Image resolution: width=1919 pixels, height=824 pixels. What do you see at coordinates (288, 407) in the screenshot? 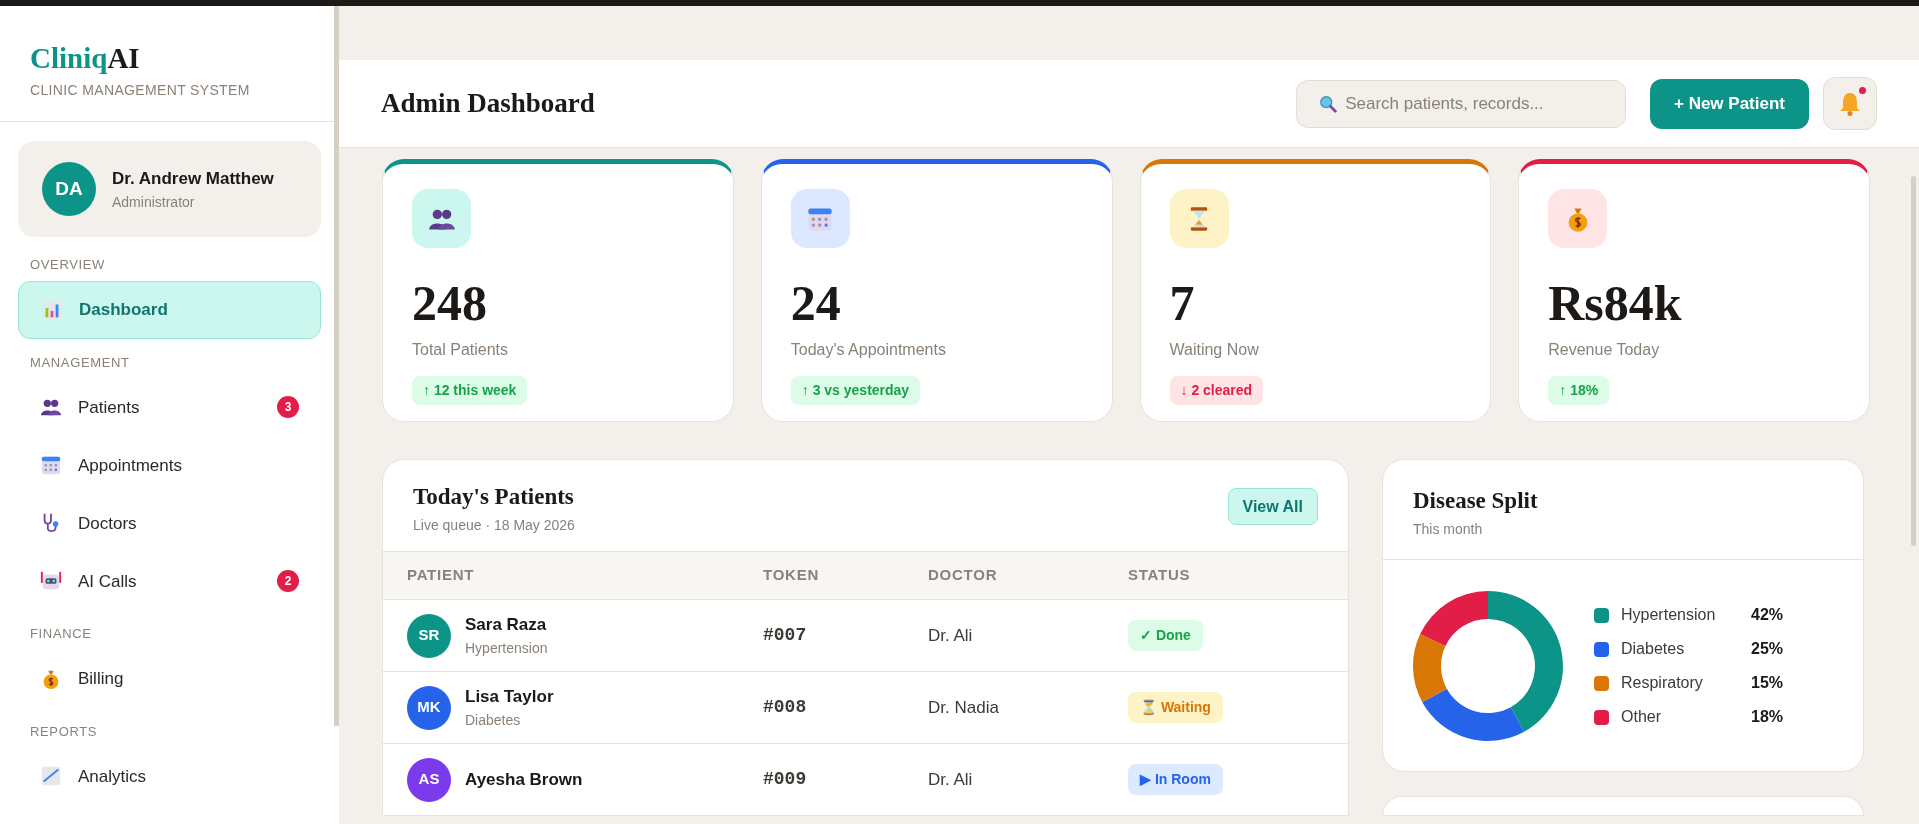
I see `count-badge: 3` at bounding box center [288, 407].